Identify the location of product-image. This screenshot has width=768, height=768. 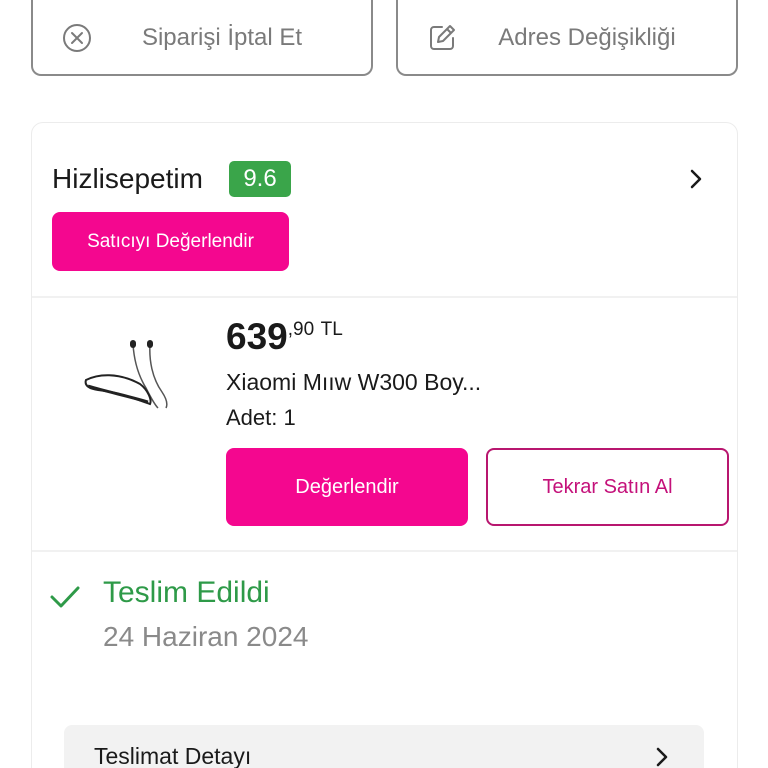
(128, 373).